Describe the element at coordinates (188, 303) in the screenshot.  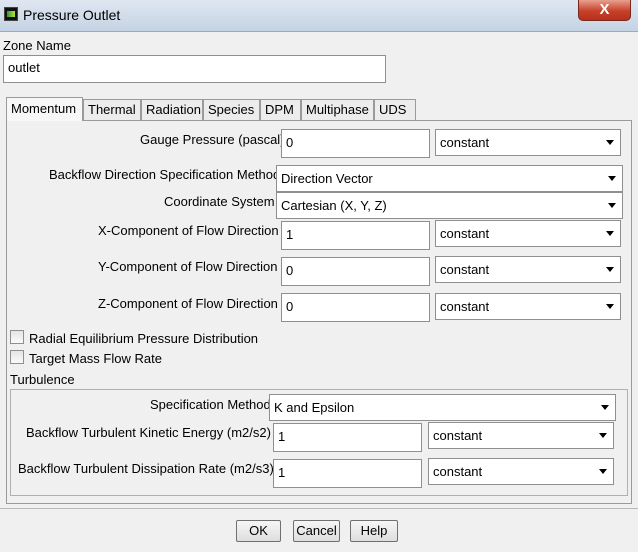
I see `z-component-label: Z-Component of Flow Direction` at that location.